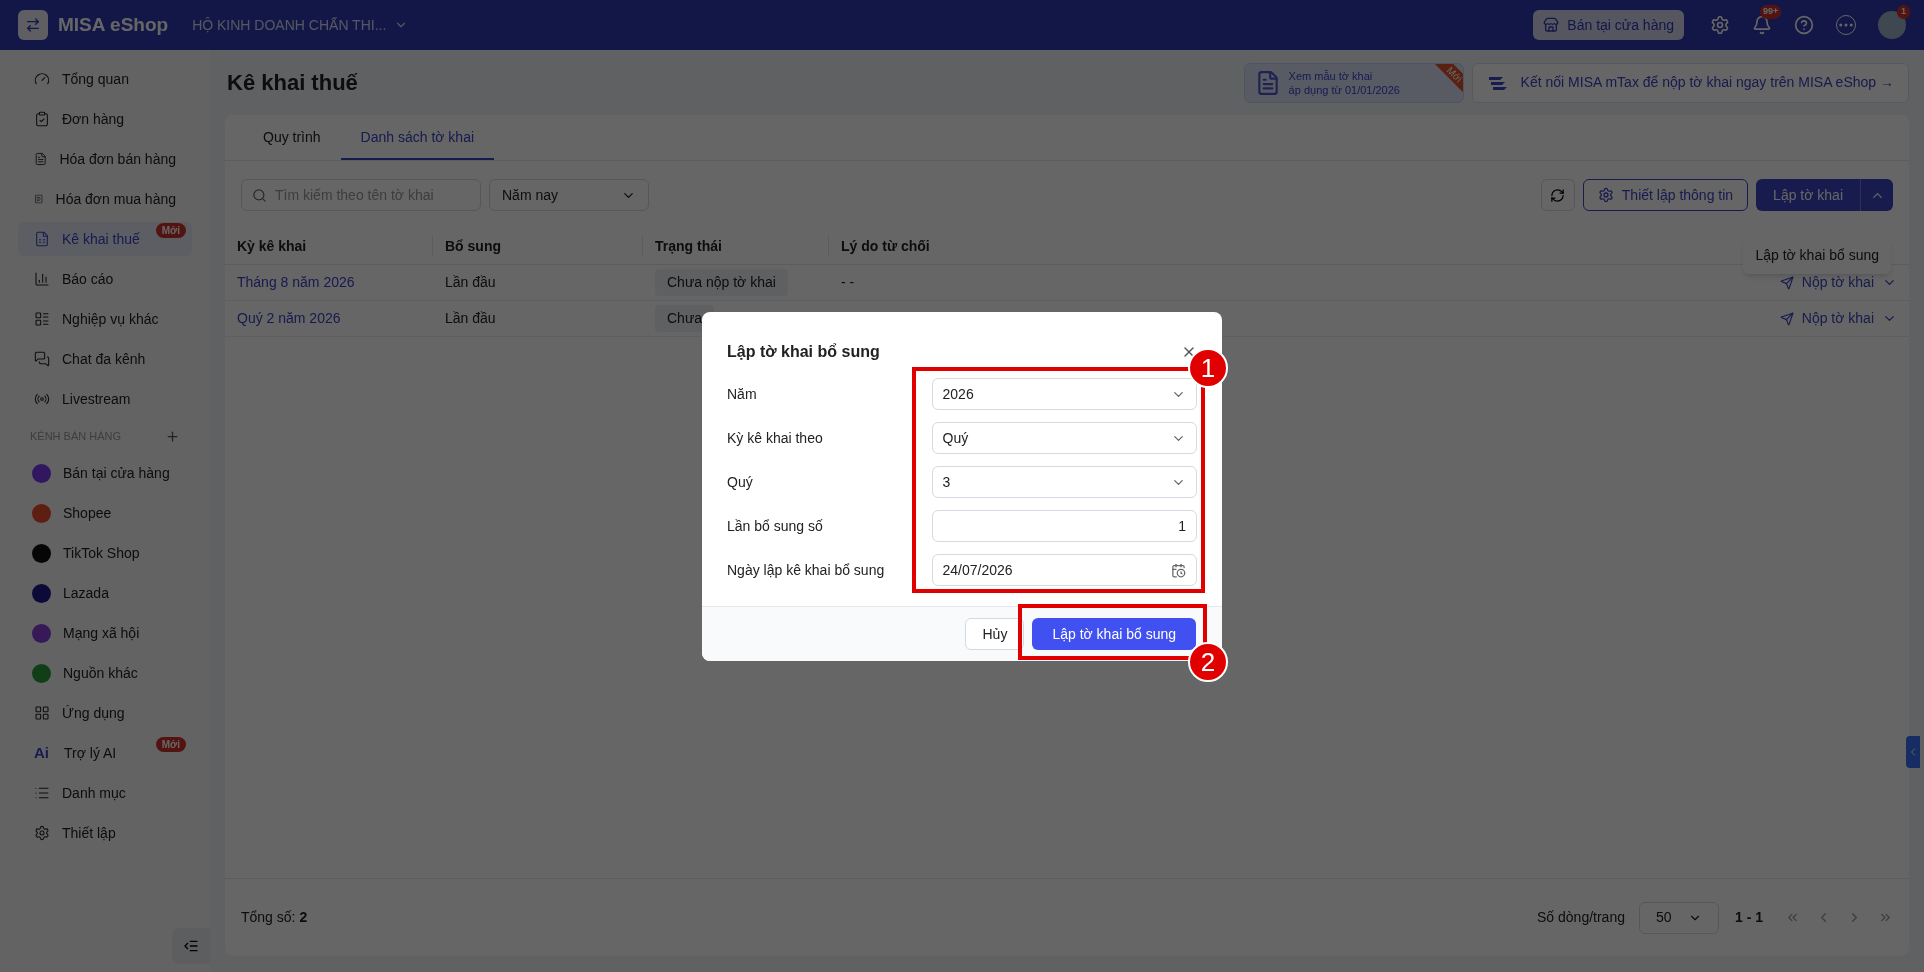 The image size is (1924, 972). What do you see at coordinates (848, 282) in the screenshot?
I see `table-cell-text: - -` at bounding box center [848, 282].